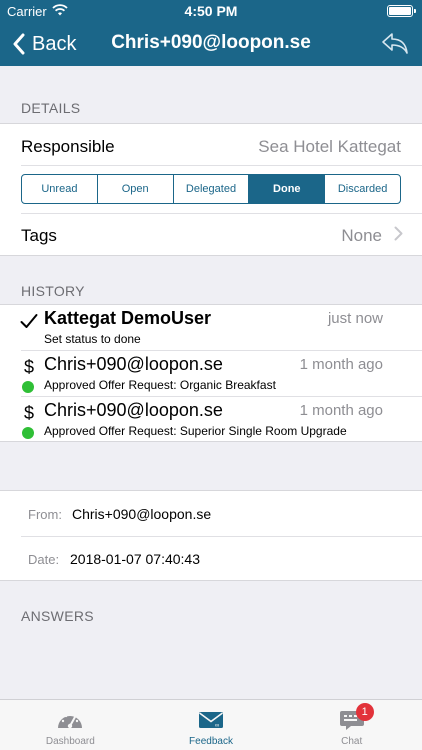  I want to click on date-value: 2018-01-07 07:40:43, so click(135, 559).